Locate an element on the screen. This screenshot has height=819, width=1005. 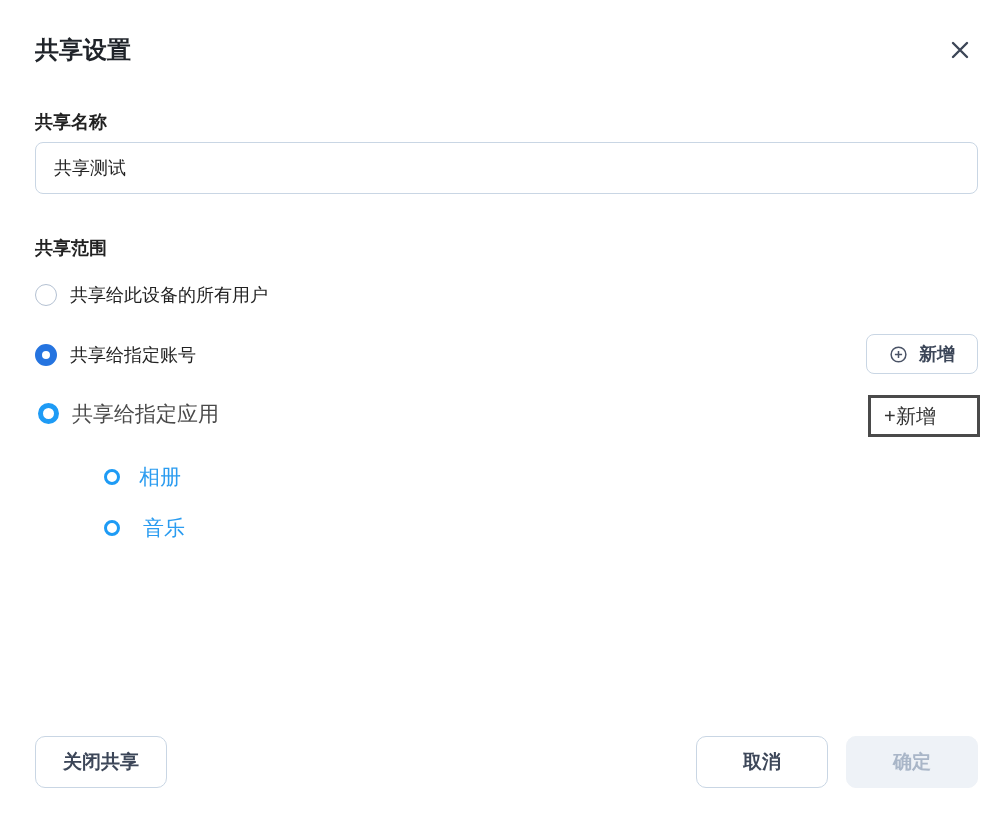
radio-label: 共享给指定应用 is located at coordinates (145, 413).